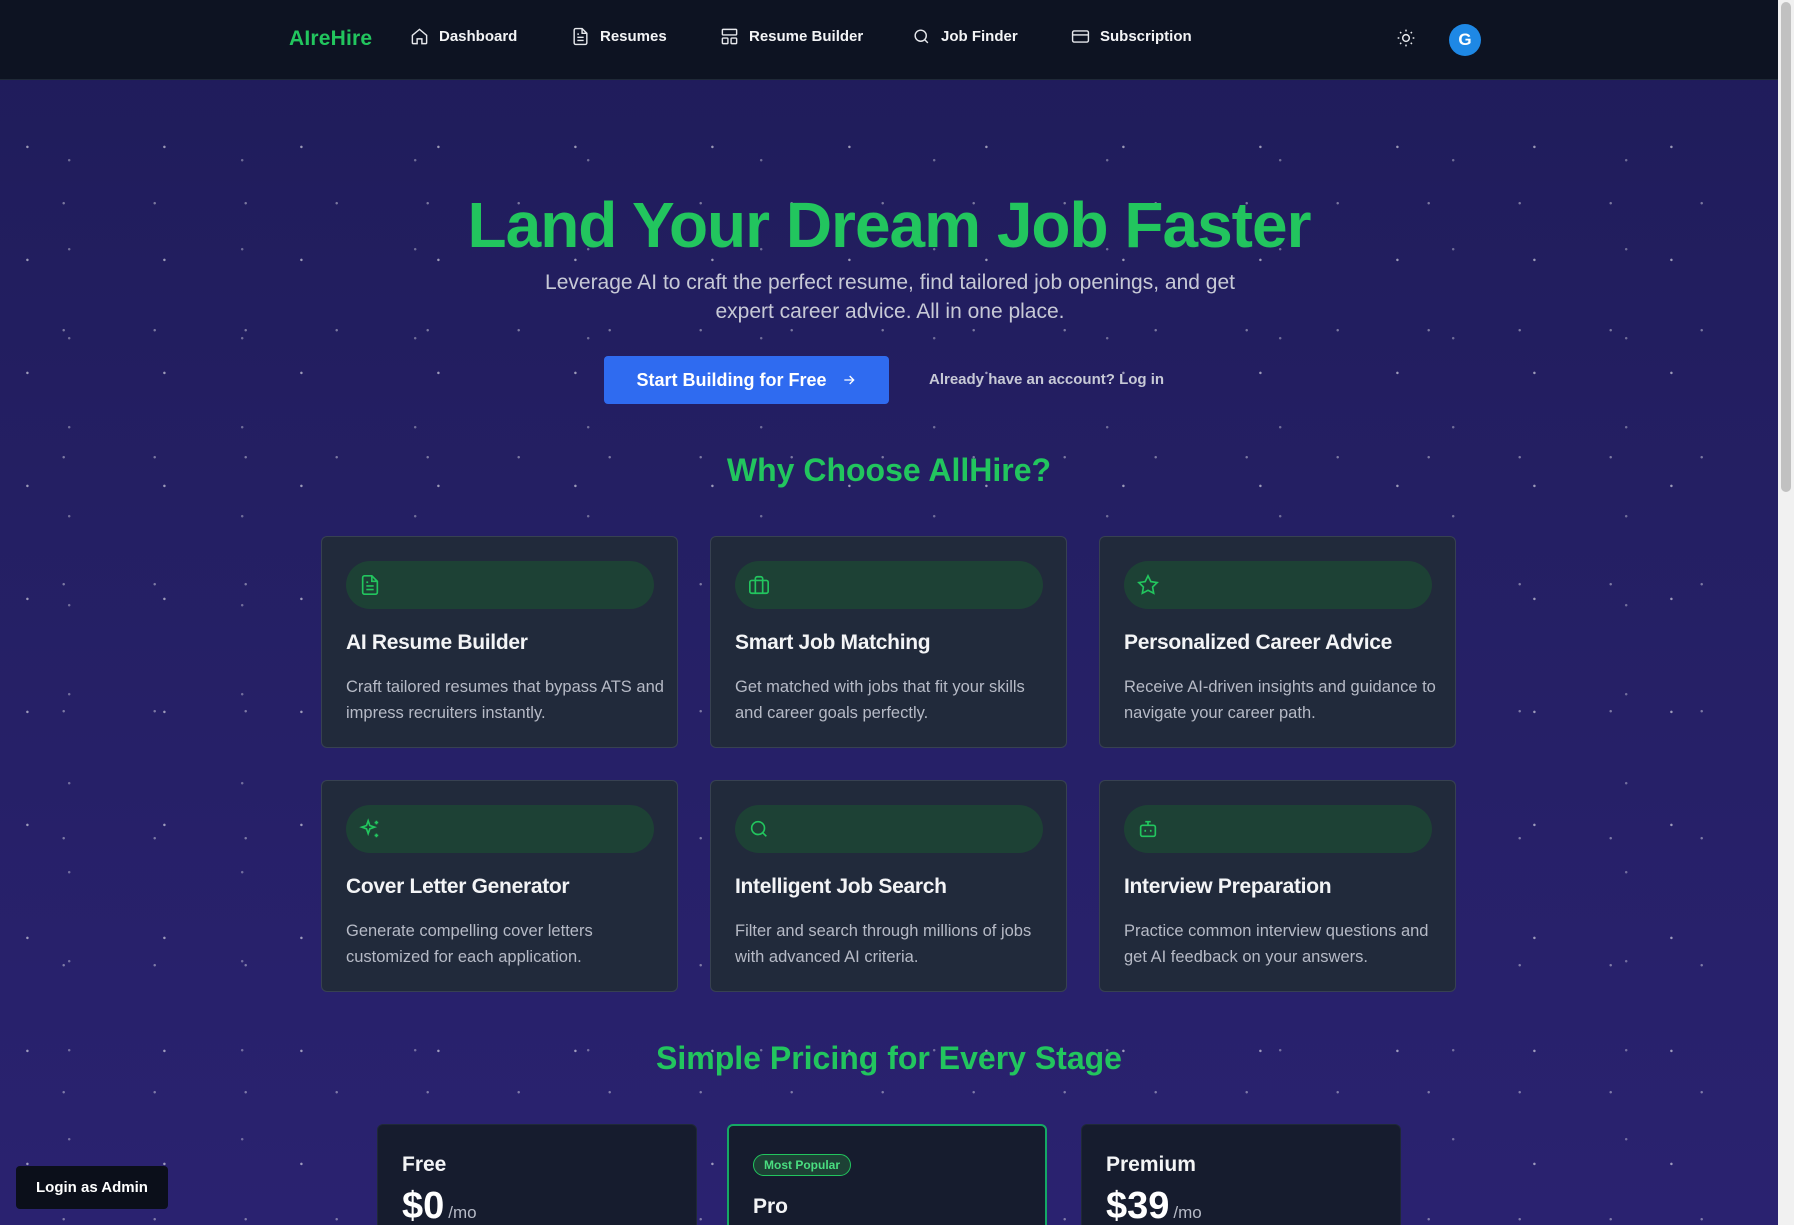 The height and width of the screenshot is (1225, 1794). What do you see at coordinates (419, 36) in the screenshot?
I see `home-icon` at bounding box center [419, 36].